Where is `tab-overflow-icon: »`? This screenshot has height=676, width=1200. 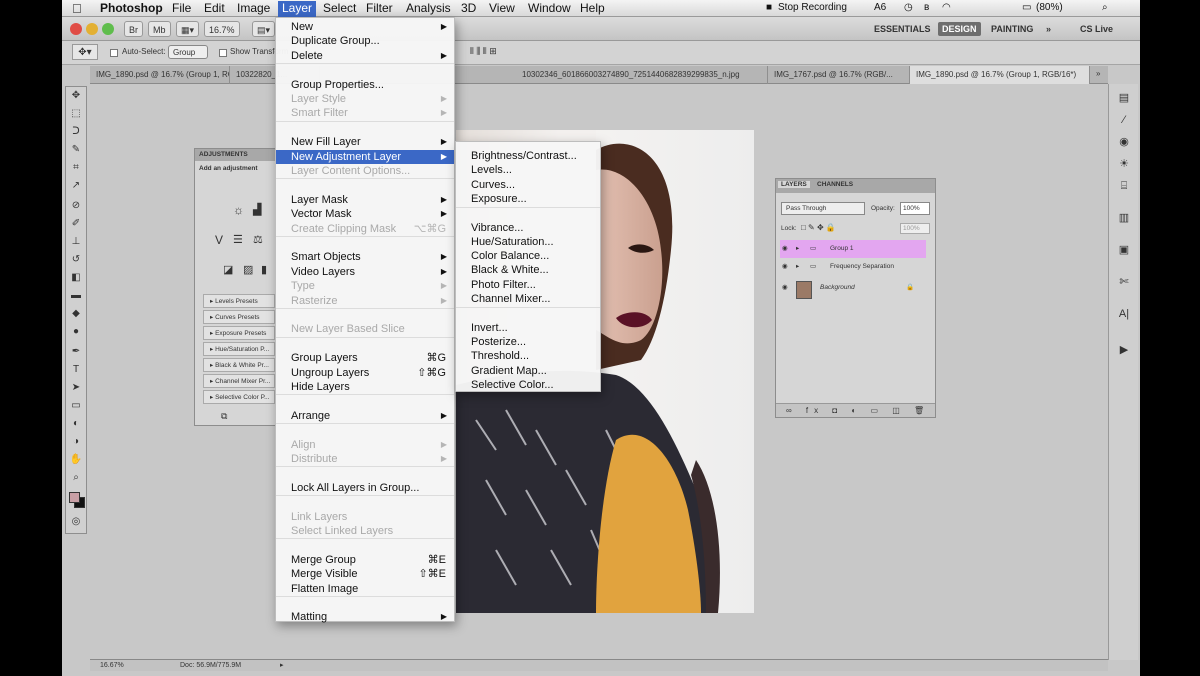
tab-overflow-icon: » is located at coordinates (1098, 73).